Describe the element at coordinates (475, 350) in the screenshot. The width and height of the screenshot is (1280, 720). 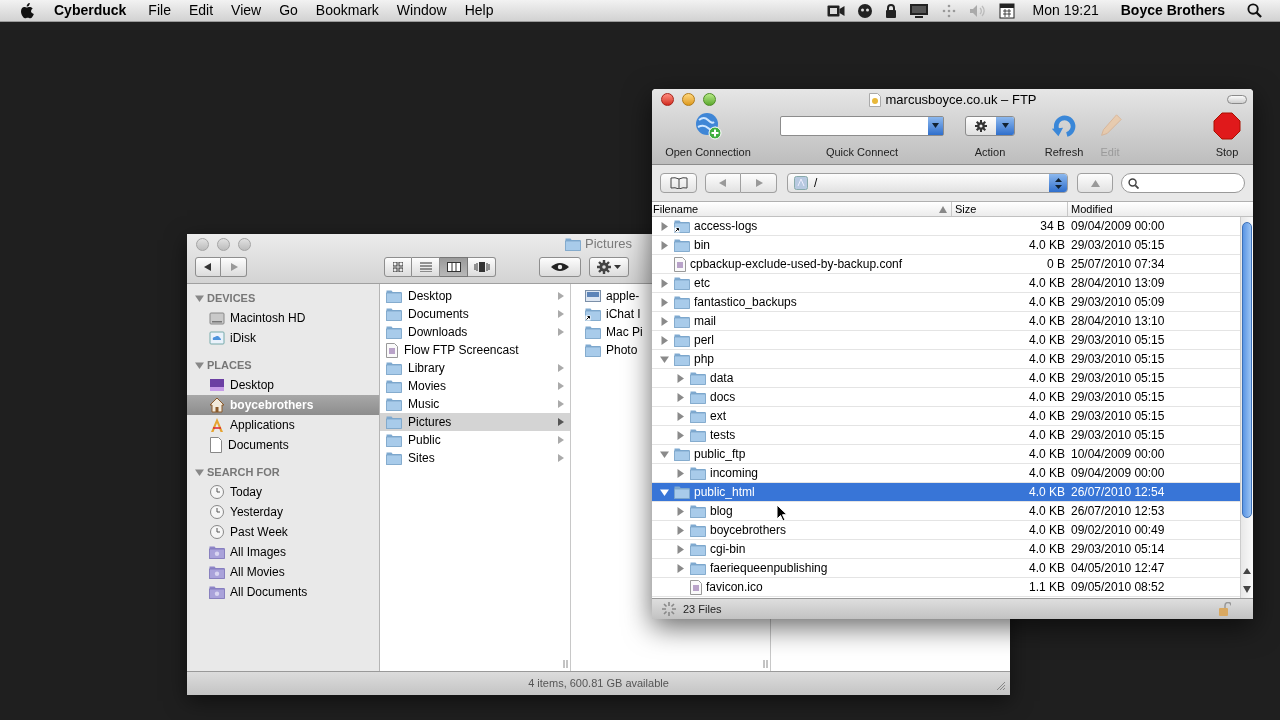
I see `browser-item: Flow FTP Screencast` at that location.